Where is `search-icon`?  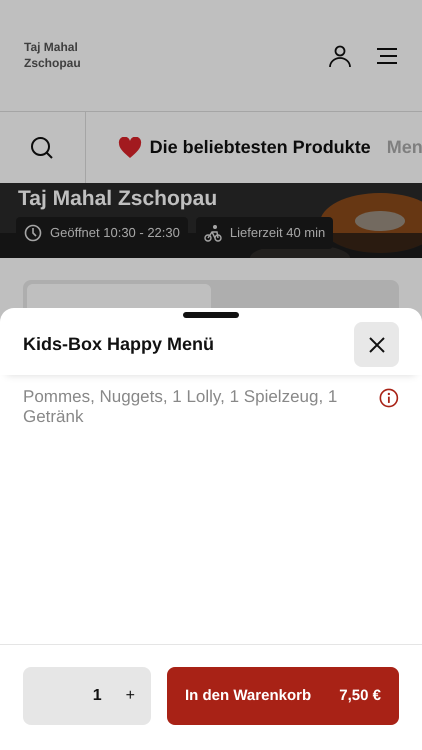 search-icon is located at coordinates (42, 148).